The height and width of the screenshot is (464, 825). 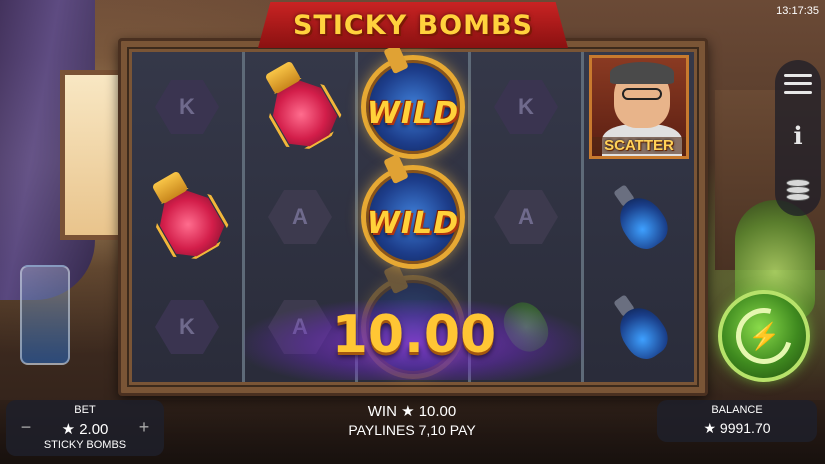 I want to click on game-title: STICKY BOMBS, so click(x=413, y=25).